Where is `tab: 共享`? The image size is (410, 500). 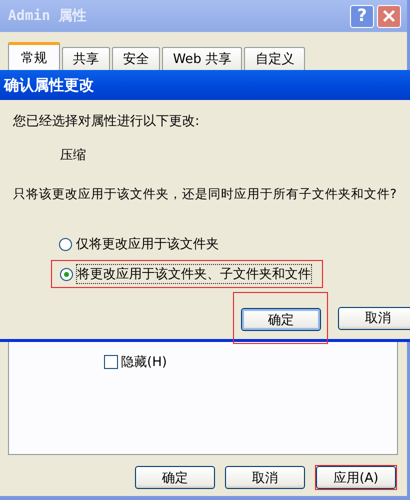 tab: 共享 is located at coordinates (86, 58).